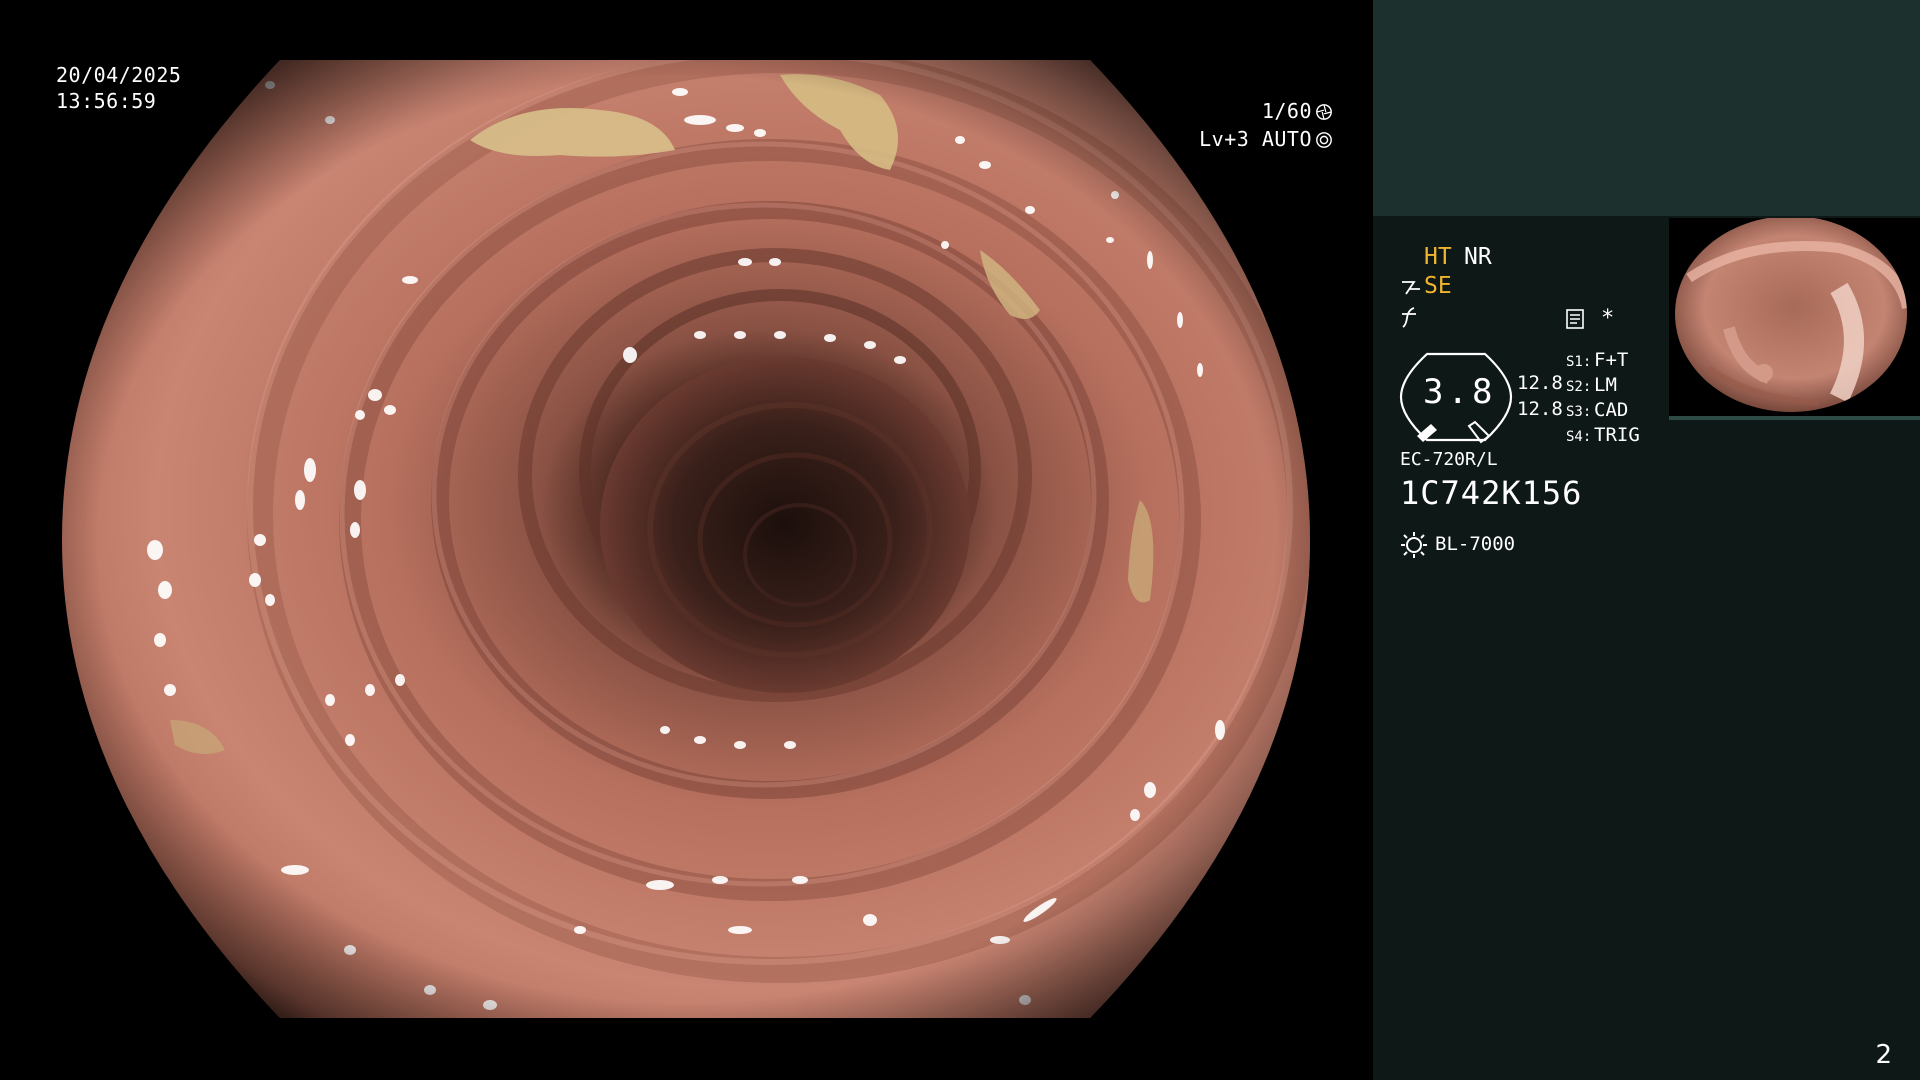 This screenshot has width=1920, height=1080. What do you see at coordinates (1414, 545) in the screenshot?
I see `light-source-icon` at bounding box center [1414, 545].